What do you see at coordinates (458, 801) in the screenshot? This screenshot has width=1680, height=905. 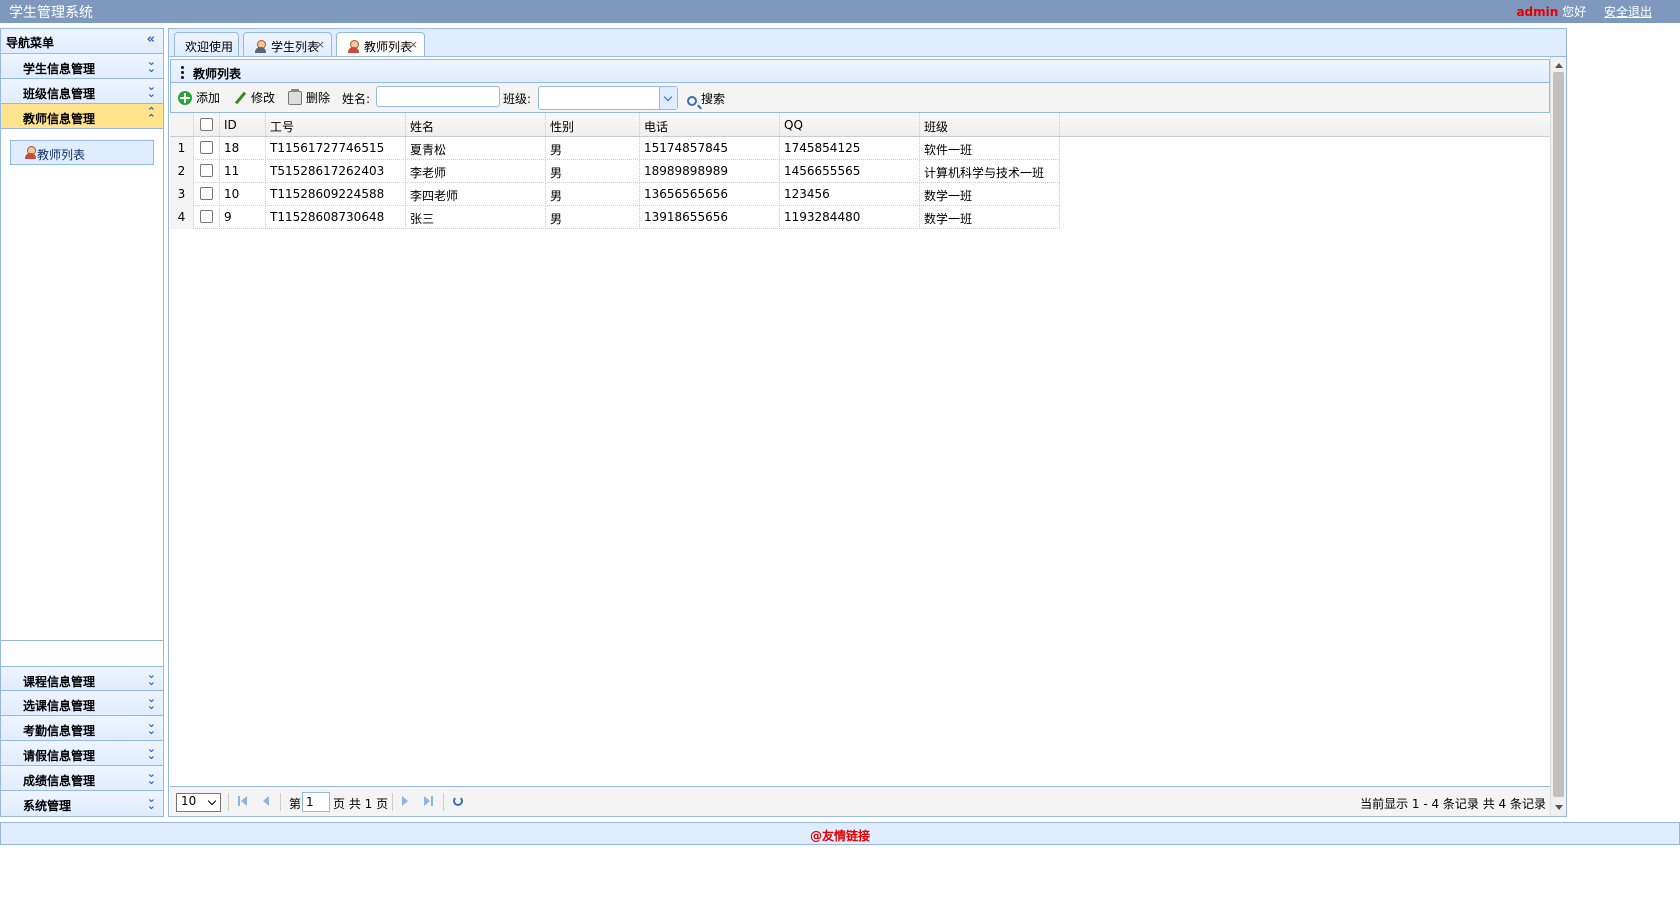 I see `refresh-icon` at bounding box center [458, 801].